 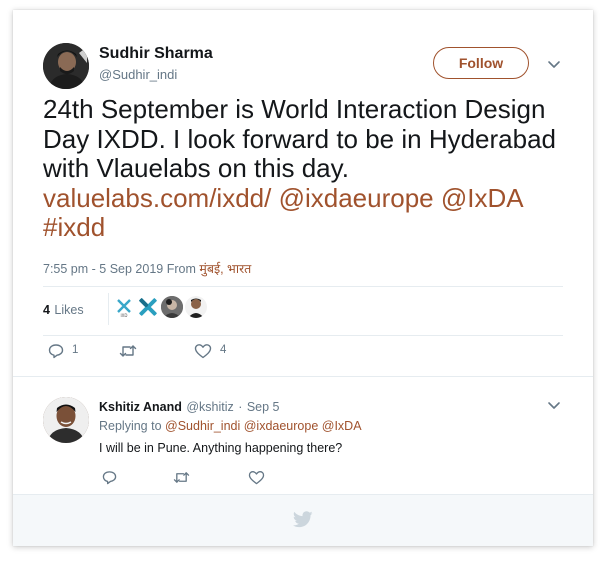 What do you see at coordinates (124, 315) in the screenshot?
I see `svg-text: IXD` at bounding box center [124, 315].